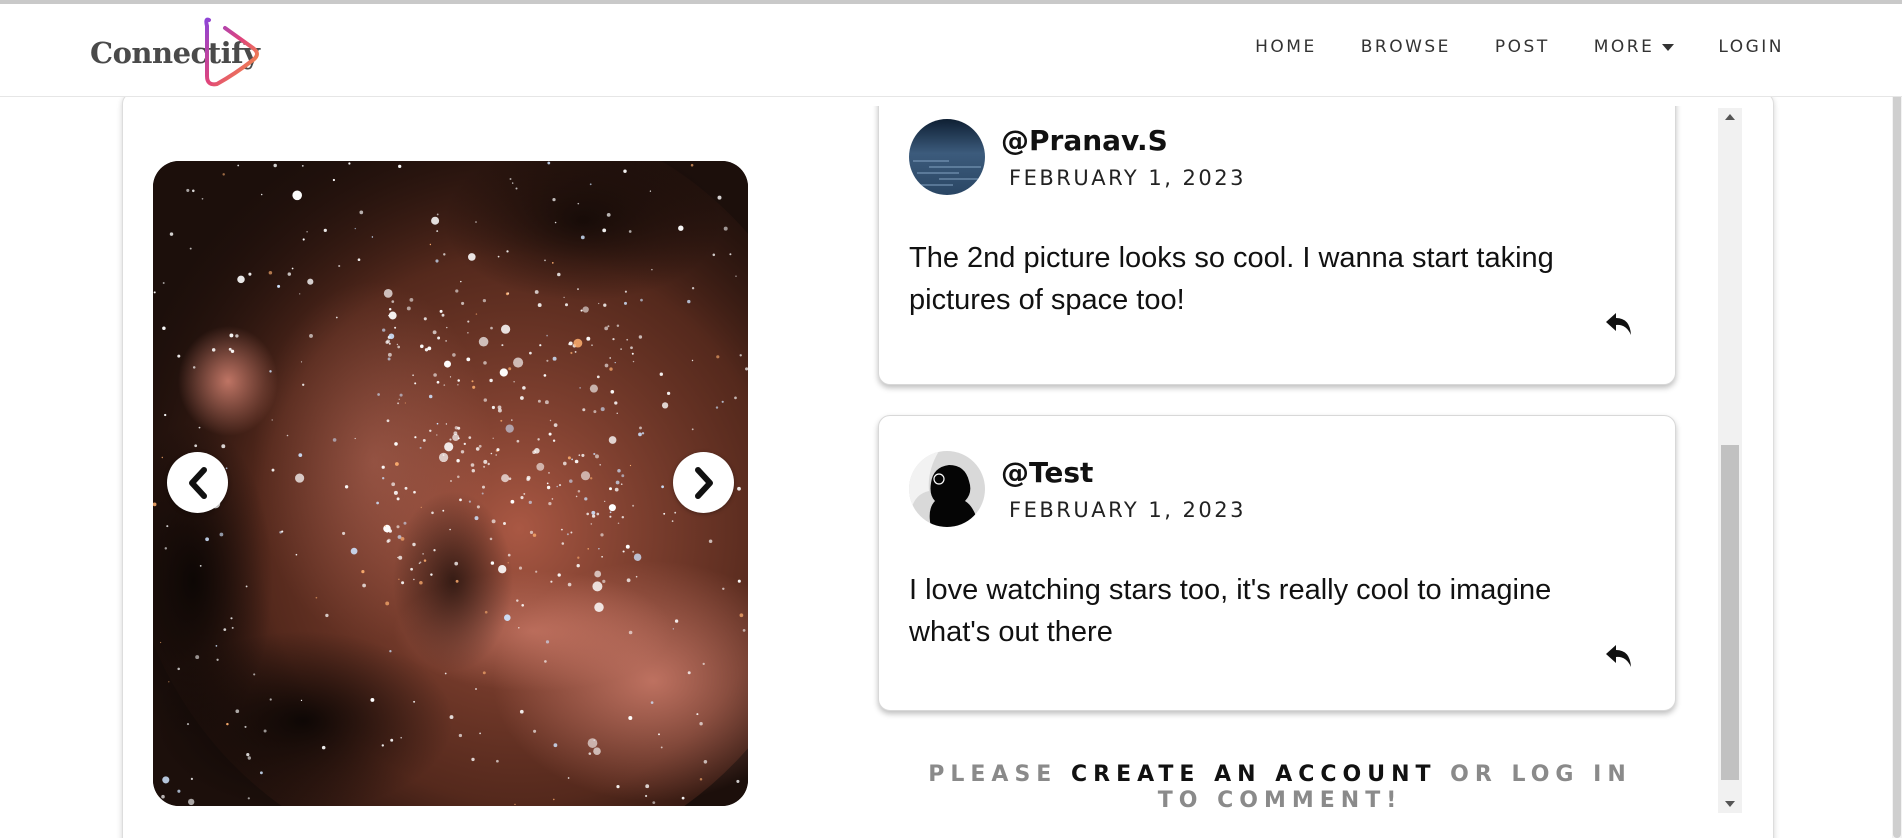  I want to click on nav-more-label: MORE, so click(1624, 47).